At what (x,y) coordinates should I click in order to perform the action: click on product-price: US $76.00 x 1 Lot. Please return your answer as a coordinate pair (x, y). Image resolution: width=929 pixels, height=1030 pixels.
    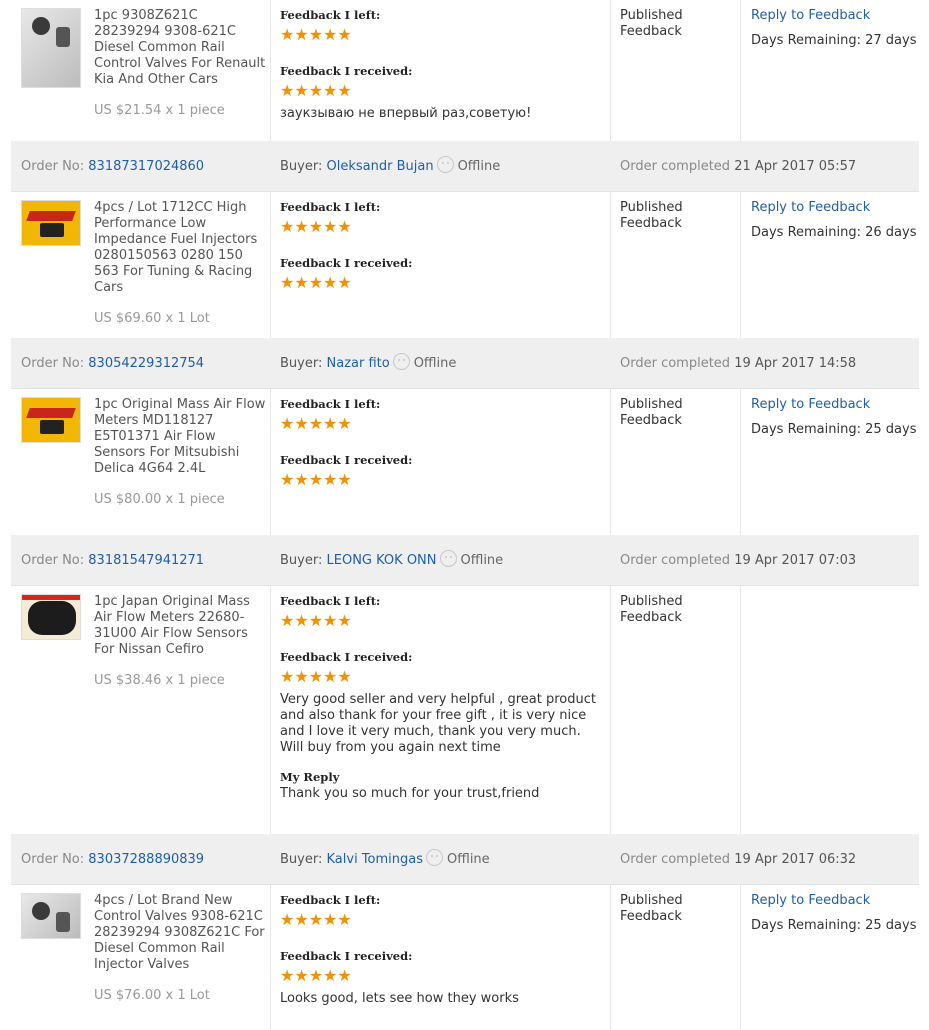
    Looking at the image, I should click on (152, 995).